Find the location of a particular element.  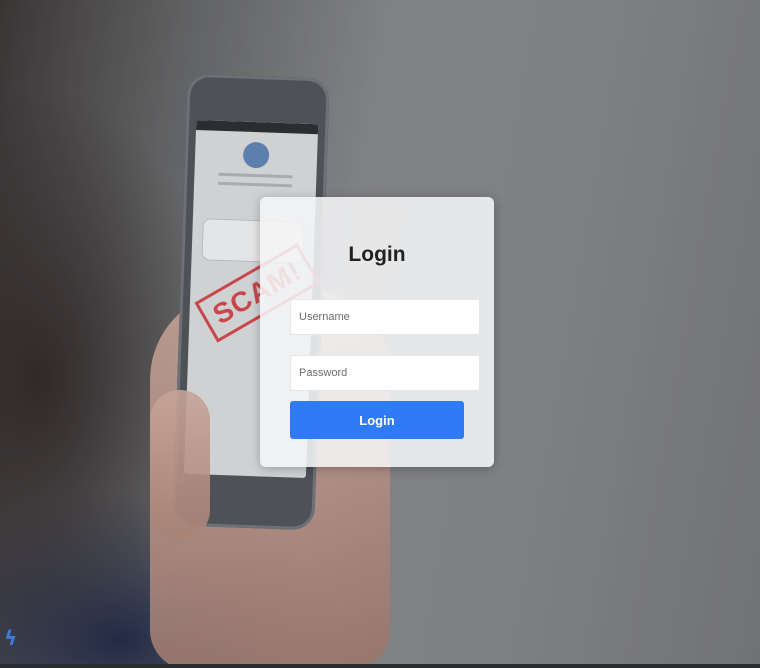

phone-status-bar is located at coordinates (257, 127).